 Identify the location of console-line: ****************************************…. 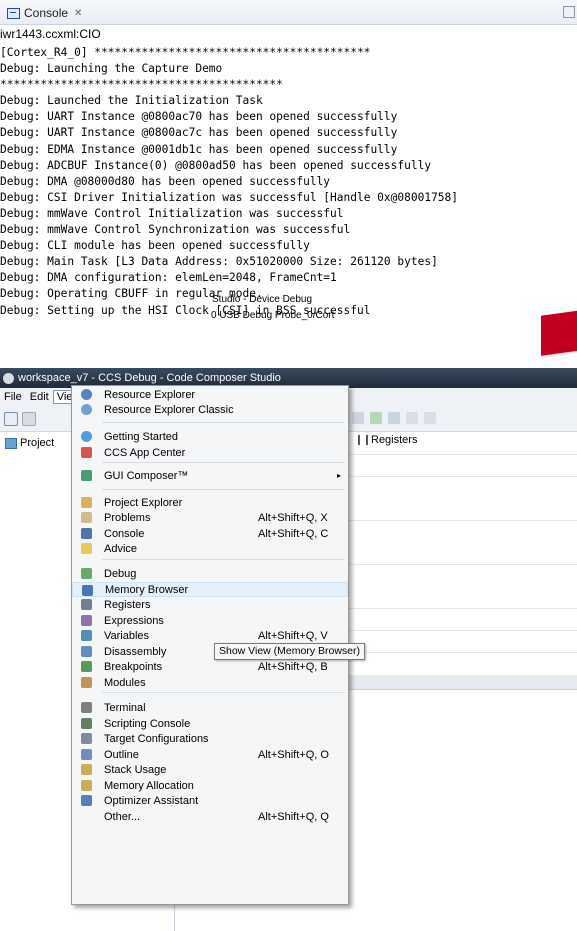
(141, 85).